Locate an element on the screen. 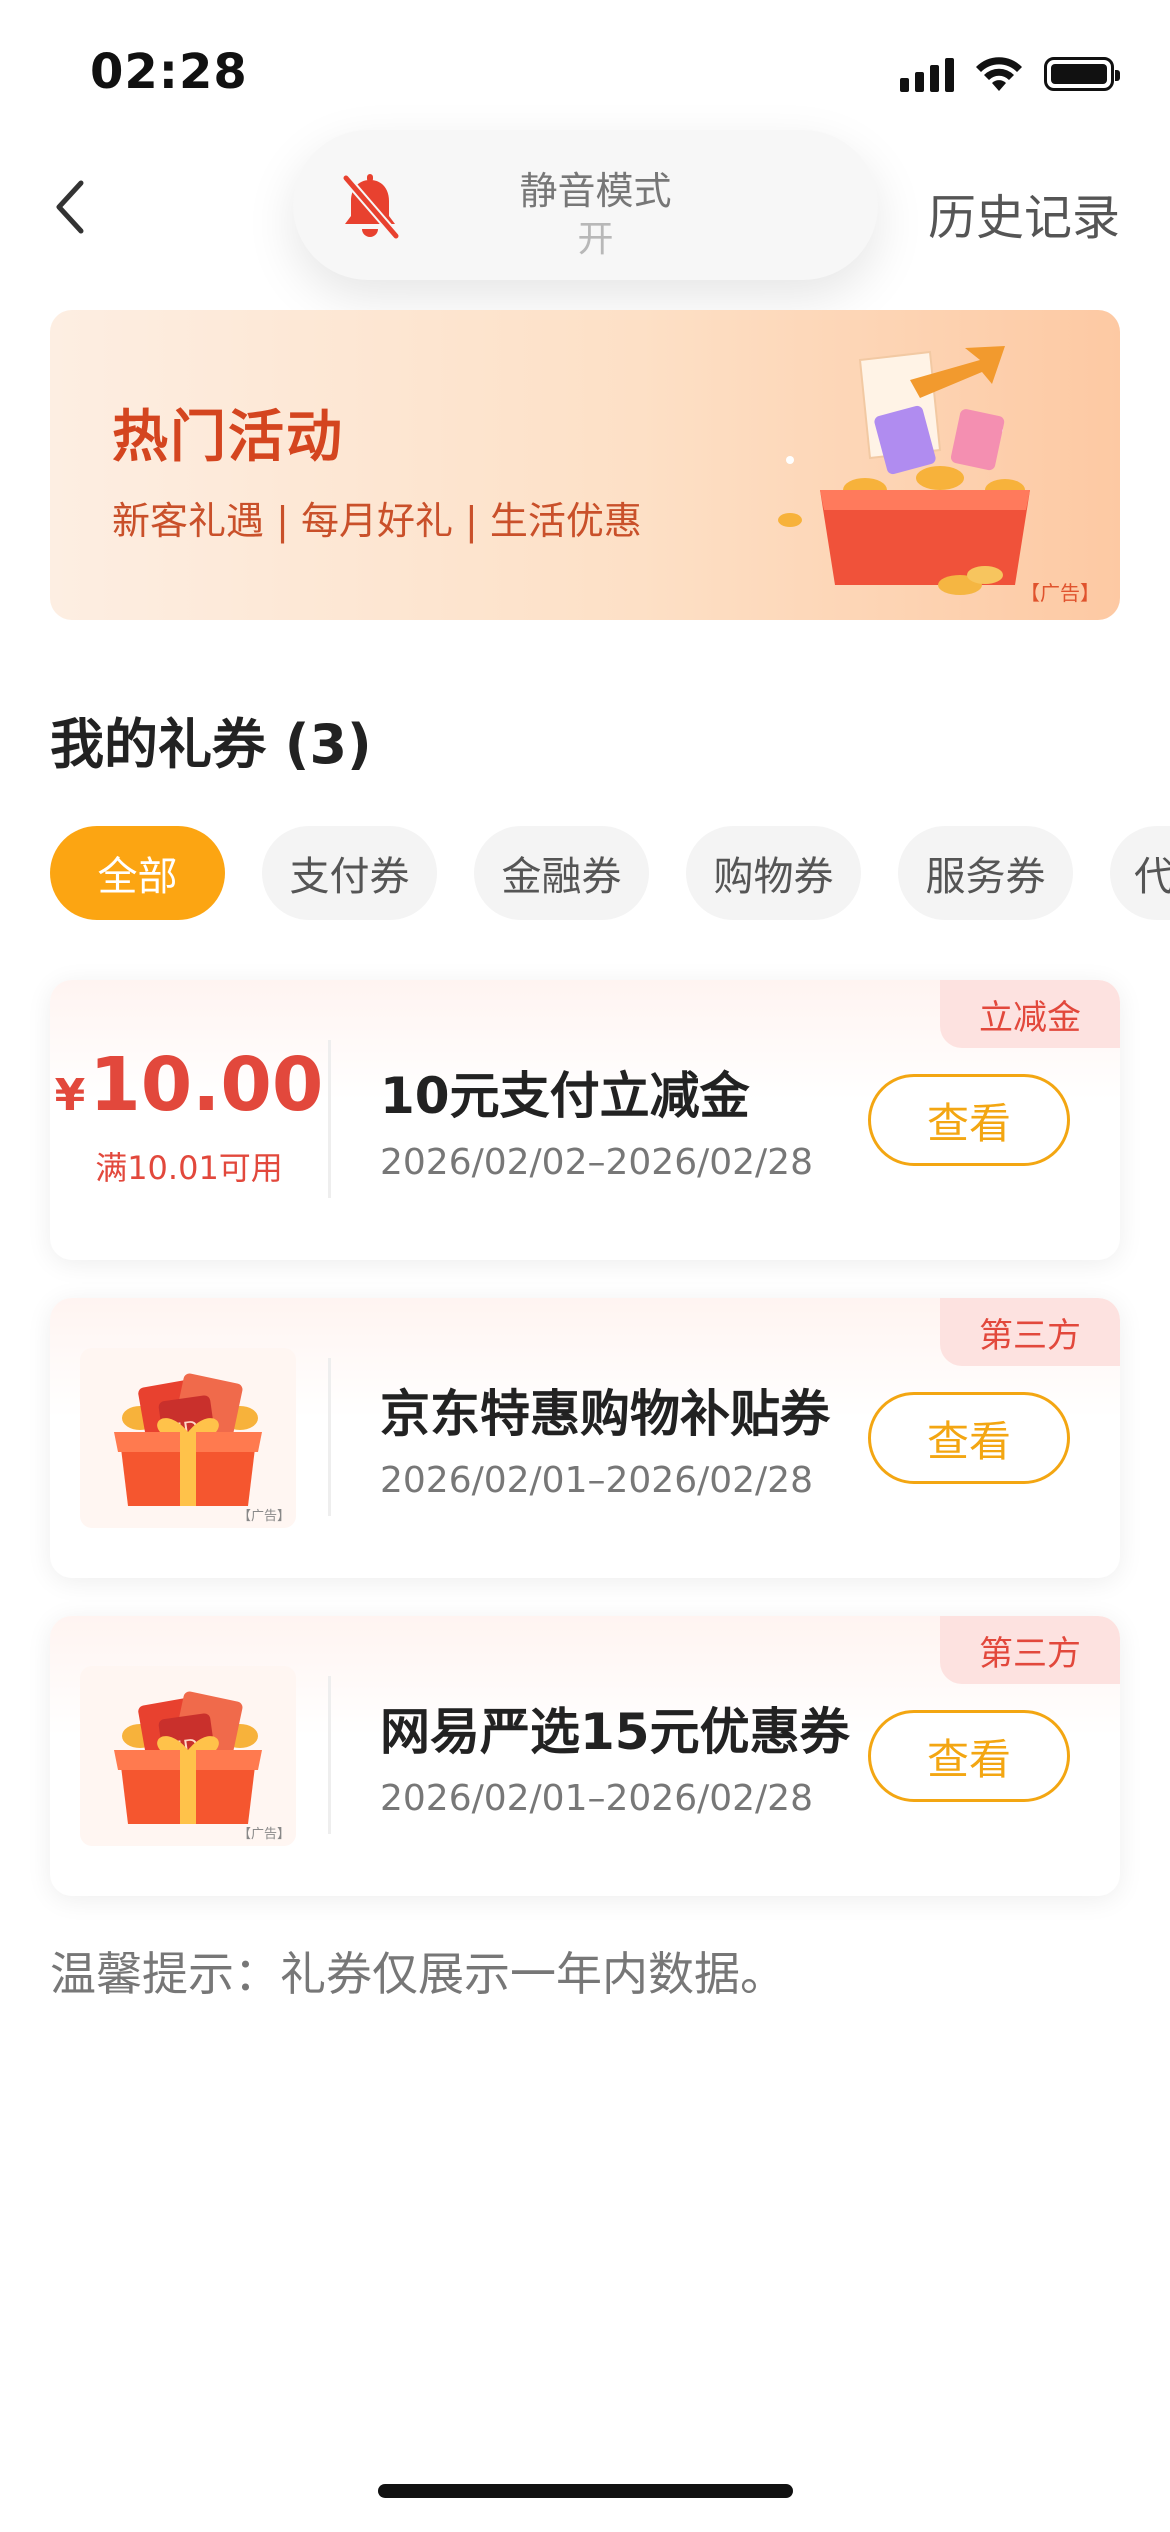 The image size is (1170, 2532). coupon-date: 2026/02/02–2026/02/28 is located at coordinates (596, 1162).